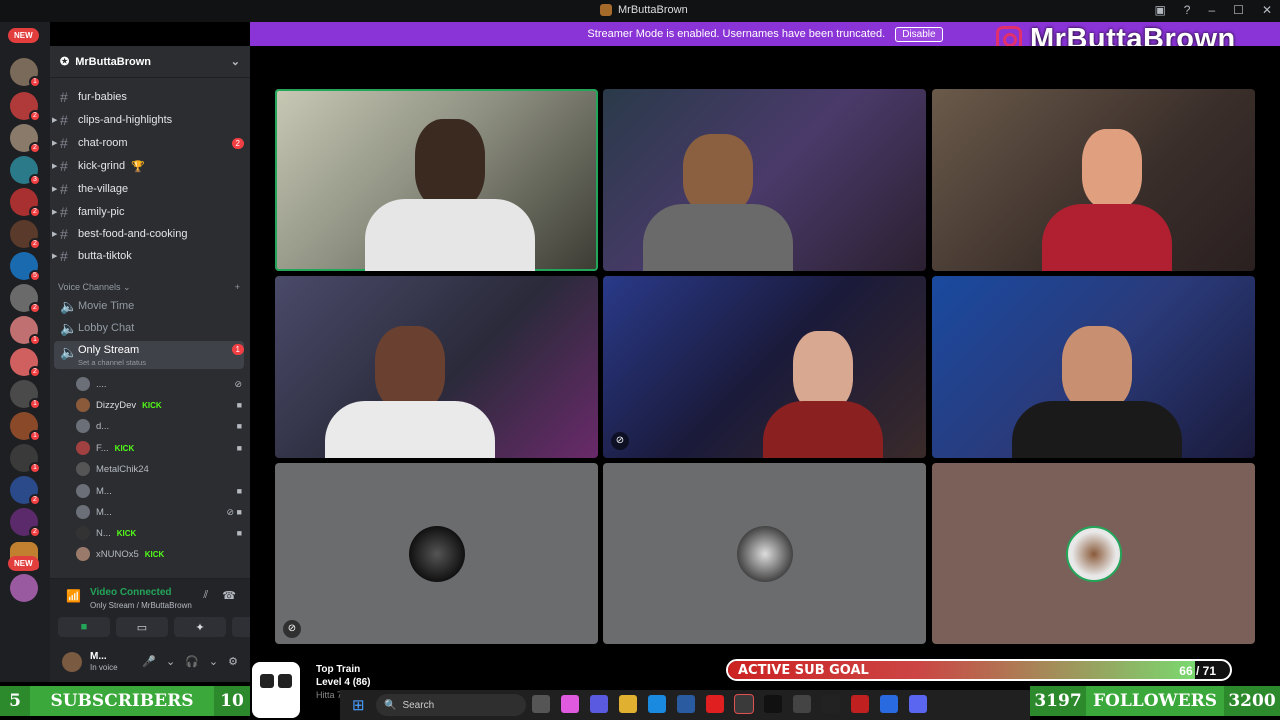 Image resolution: width=1280 pixels, height=720 pixels. What do you see at coordinates (232, 701) in the screenshot?
I see `subscriber-goal: 10` at bounding box center [232, 701].